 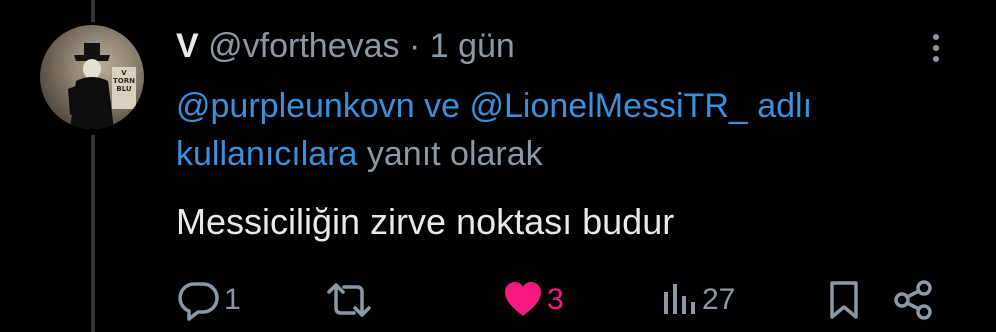 What do you see at coordinates (454, 154) in the screenshot?
I see `reply-suffix-text: yanıt olarak` at bounding box center [454, 154].